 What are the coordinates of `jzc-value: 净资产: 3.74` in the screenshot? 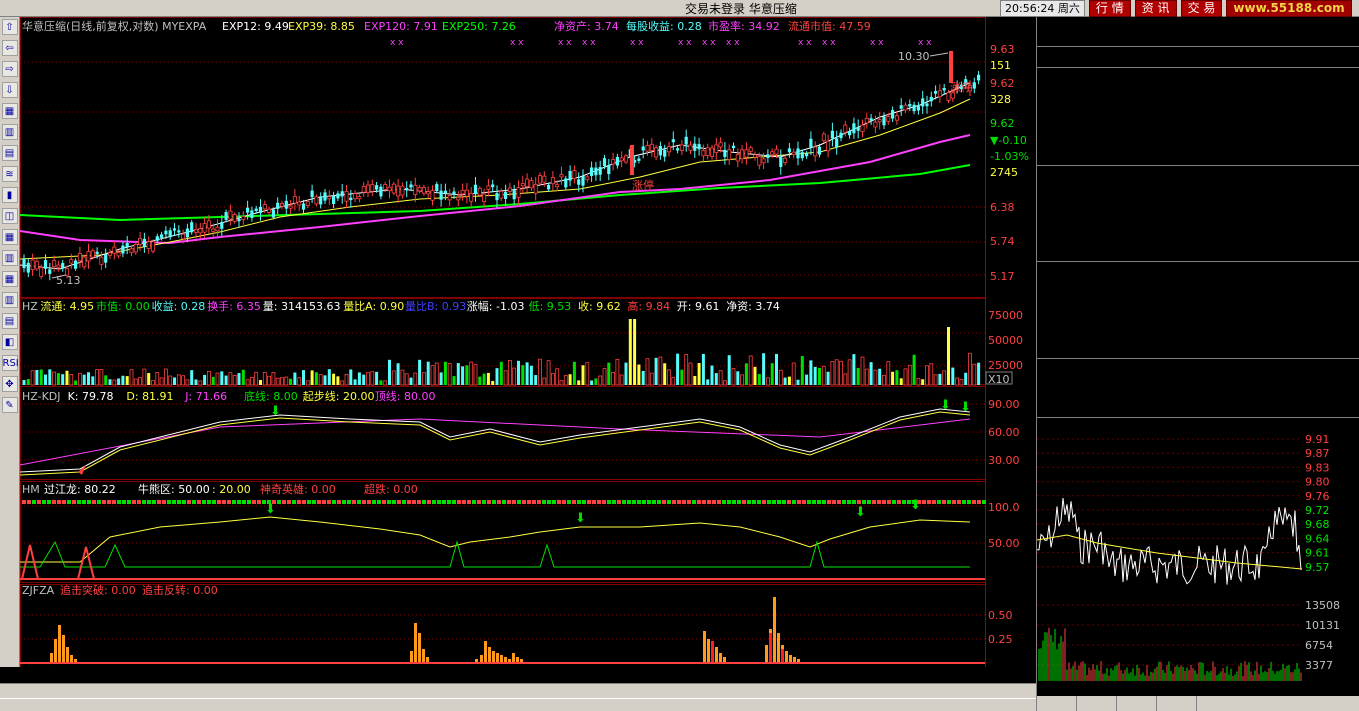 It's located at (586, 26).